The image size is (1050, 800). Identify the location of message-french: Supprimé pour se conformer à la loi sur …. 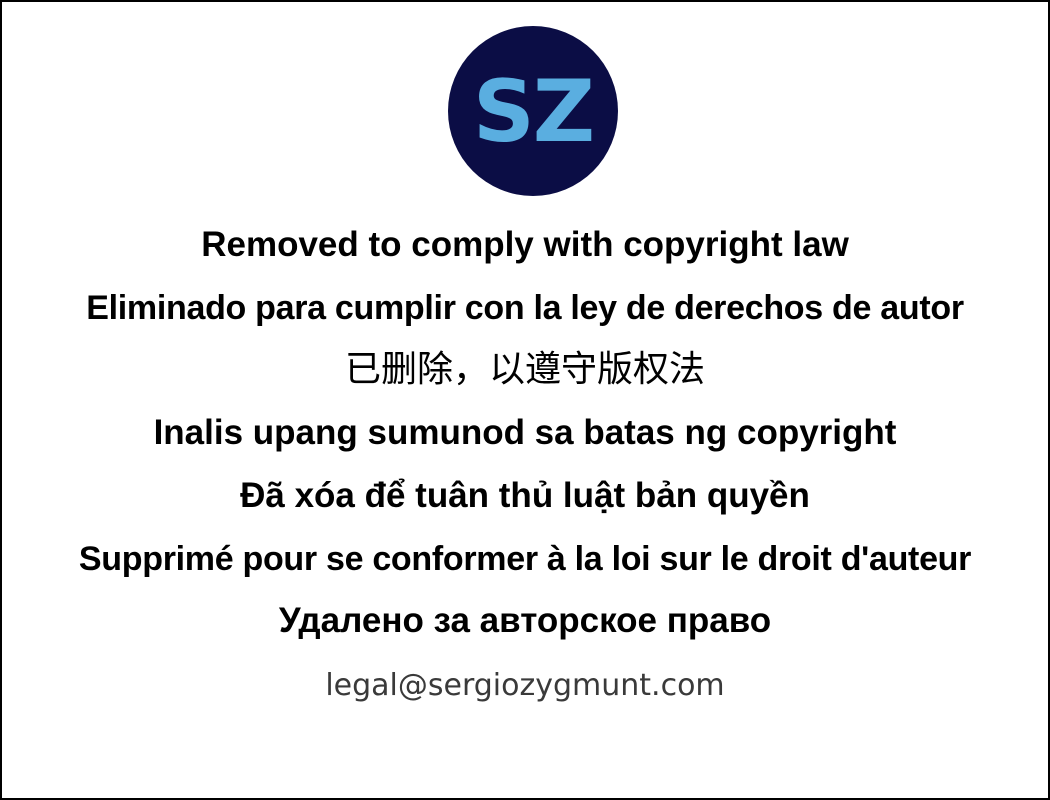
(525, 559).